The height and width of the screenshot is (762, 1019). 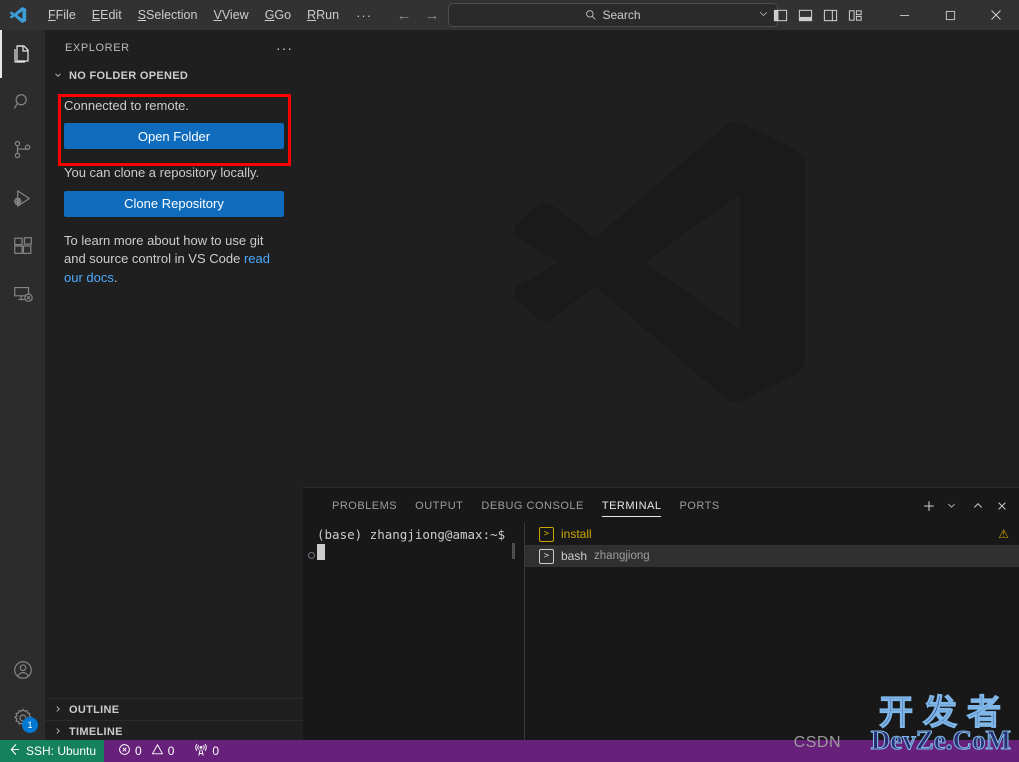 What do you see at coordinates (62, 15) in the screenshot?
I see `menu-file: FFile` at bounding box center [62, 15].